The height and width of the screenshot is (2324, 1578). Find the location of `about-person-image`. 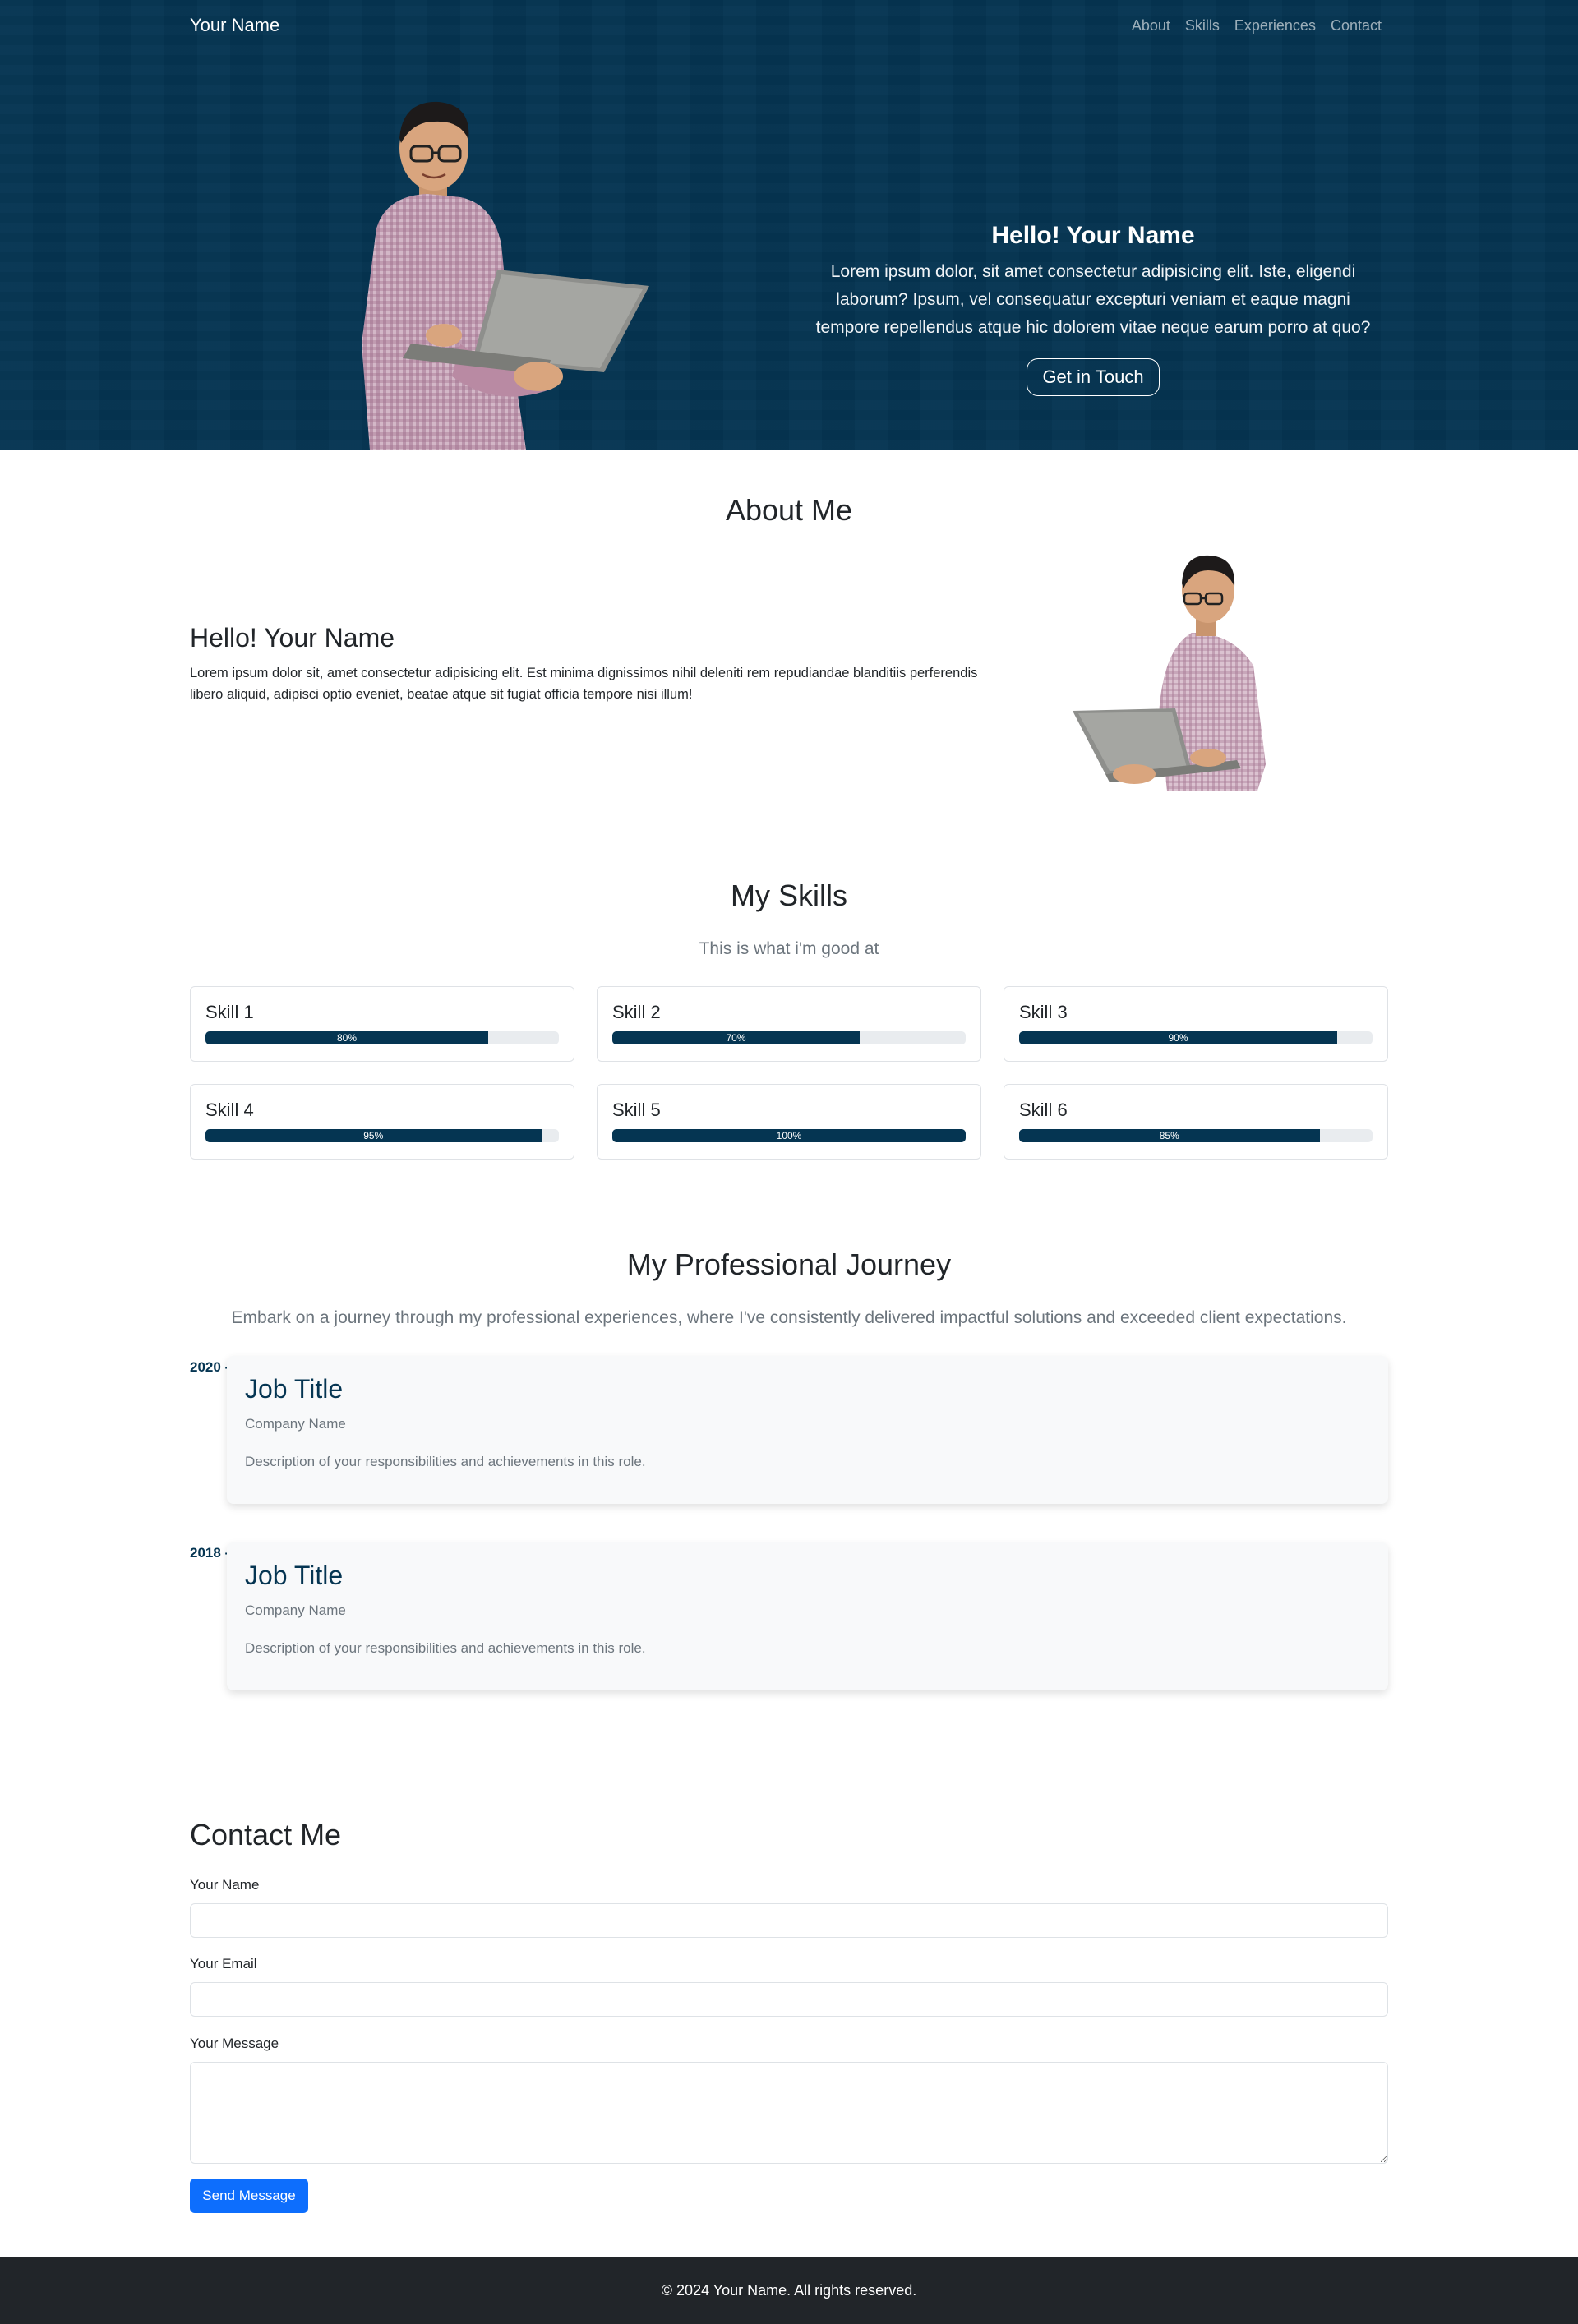

about-person-image is located at coordinates (1169, 673).